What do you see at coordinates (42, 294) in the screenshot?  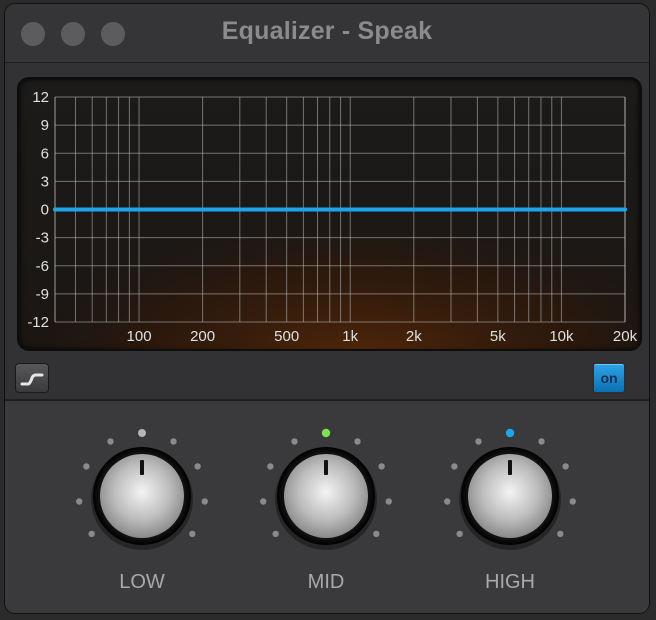 I see `y-tick-label: -9` at bounding box center [42, 294].